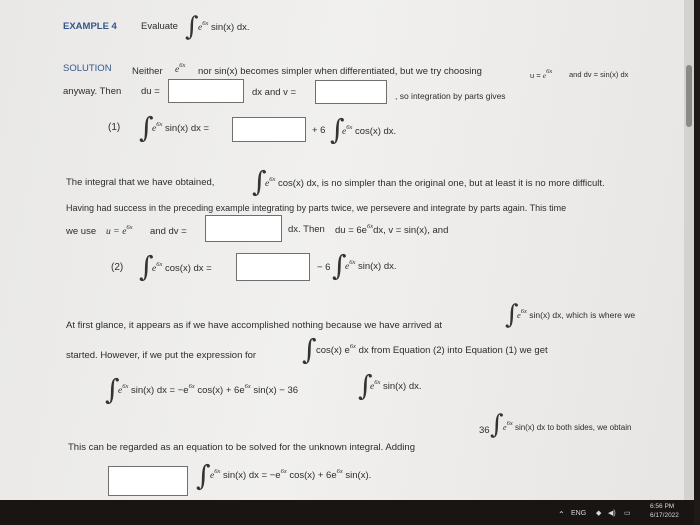 Image resolution: width=700 pixels, height=525 pixels. Describe the element at coordinates (599, 74) in the screenshot. I see `solution-dv: and dv = sin(x) dx` at that location.